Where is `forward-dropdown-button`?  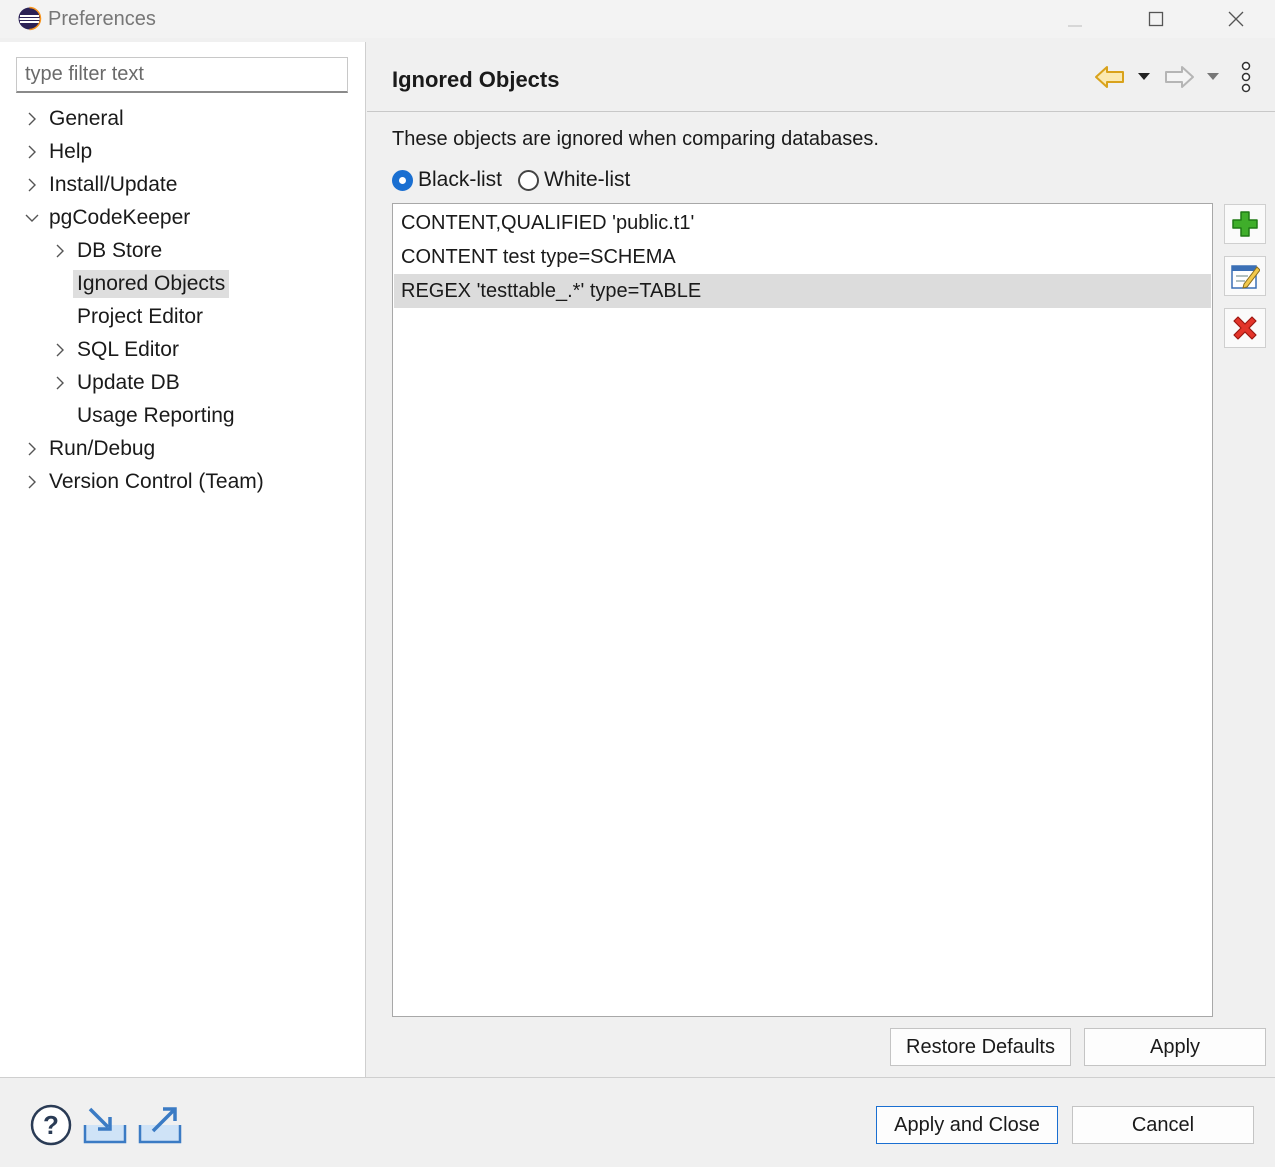
forward-dropdown-button is located at coordinates (1213, 77).